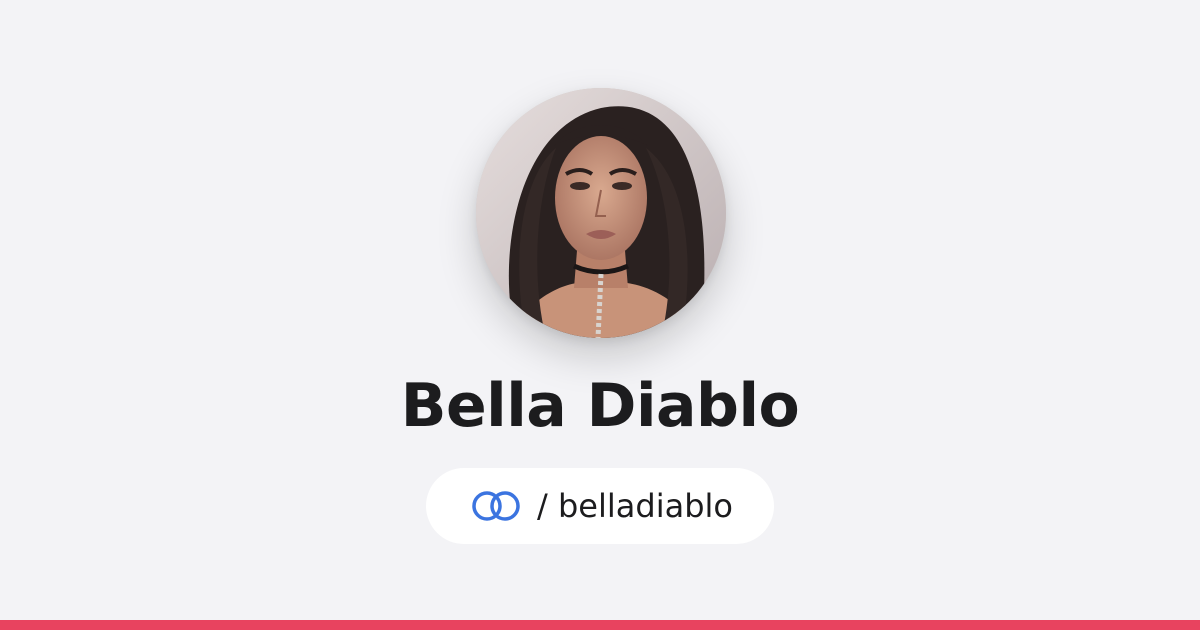  I want to click on avatar, so click(601, 213).